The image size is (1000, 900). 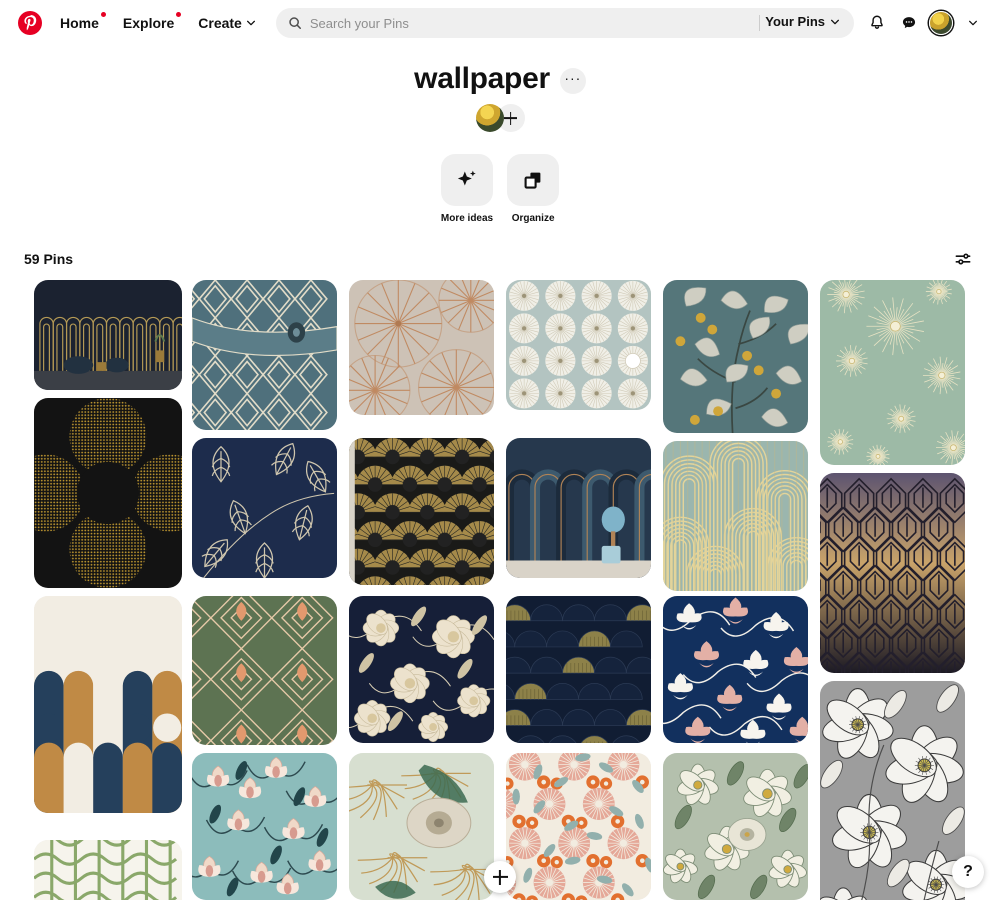 I want to click on coral-medallion-floral-image, so click(x=578, y=826).